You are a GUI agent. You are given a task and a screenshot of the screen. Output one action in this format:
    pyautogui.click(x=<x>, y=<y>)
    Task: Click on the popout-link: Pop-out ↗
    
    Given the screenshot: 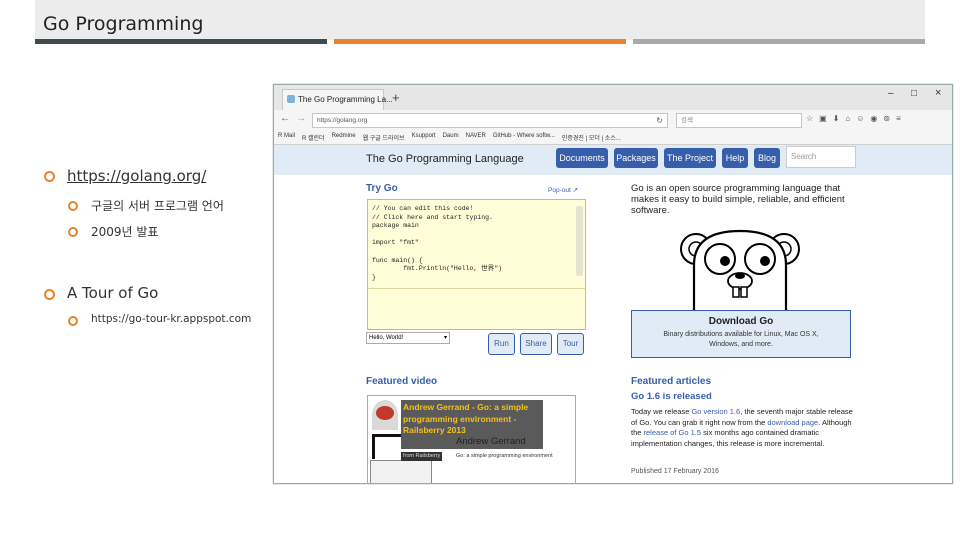 What is the action you would take?
    pyautogui.click(x=563, y=190)
    